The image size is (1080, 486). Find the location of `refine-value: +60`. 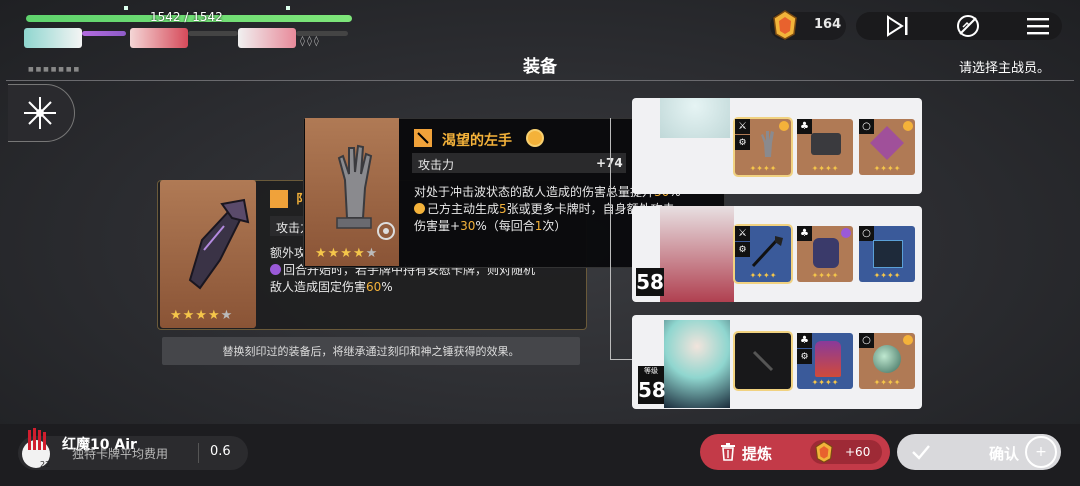

refine-value: +60 is located at coordinates (858, 452).